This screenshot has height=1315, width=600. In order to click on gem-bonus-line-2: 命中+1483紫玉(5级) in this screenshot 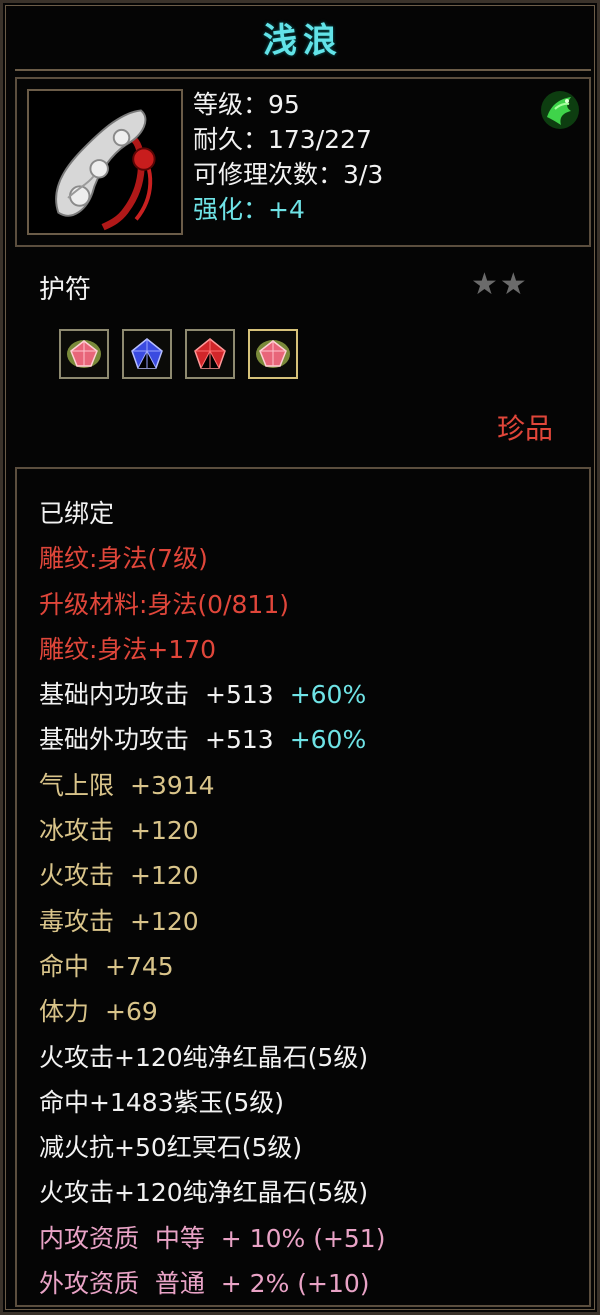, I will do `click(161, 1102)`.